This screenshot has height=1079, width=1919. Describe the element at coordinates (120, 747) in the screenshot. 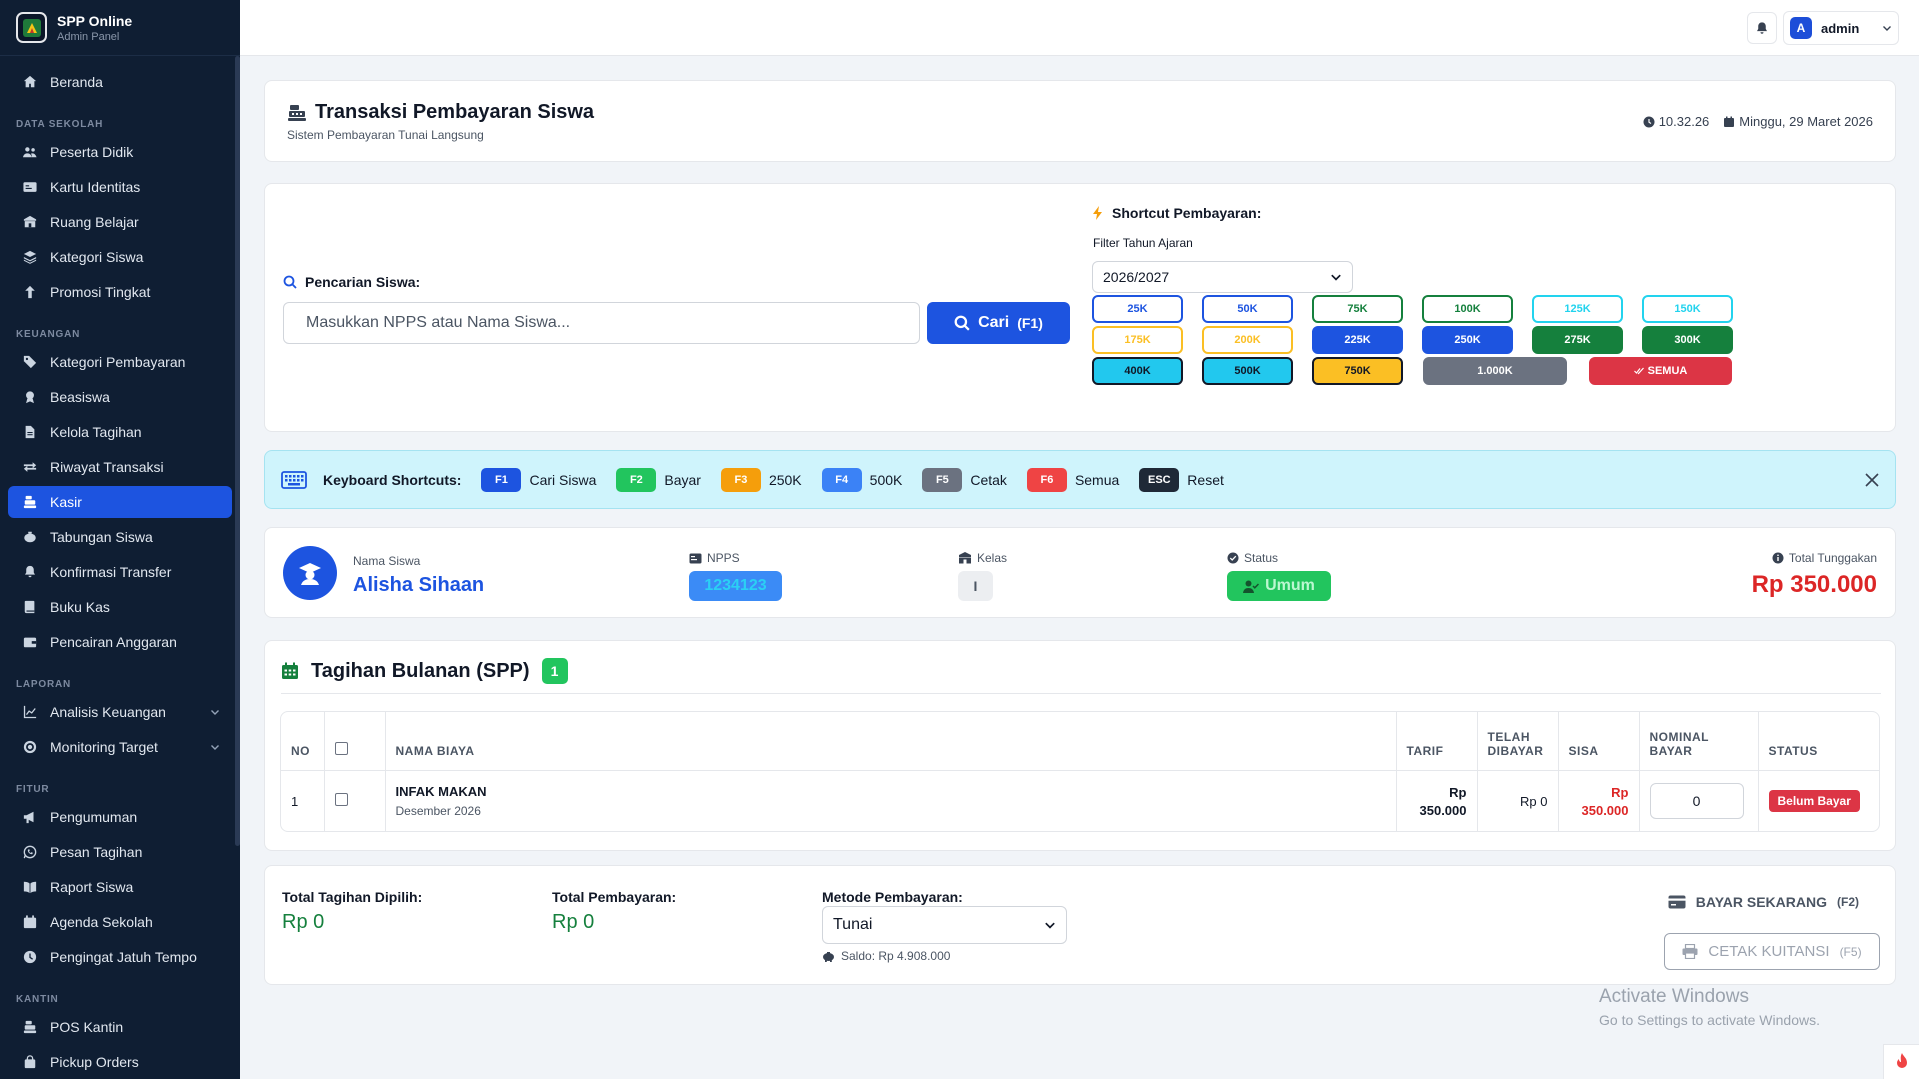

I see `sidebar-item-monitoring-target: Monitoring Target` at that location.